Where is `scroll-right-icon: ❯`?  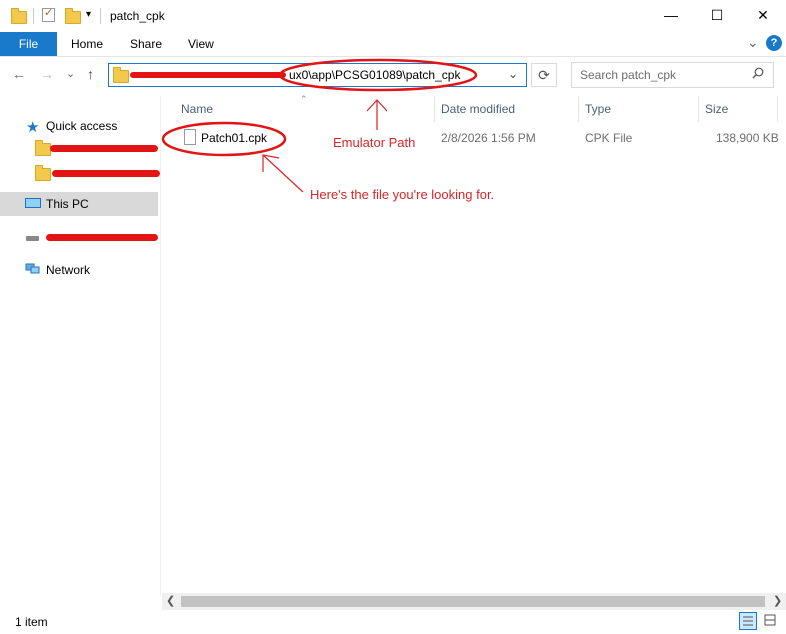
scroll-right-icon: ❯ is located at coordinates (777, 600).